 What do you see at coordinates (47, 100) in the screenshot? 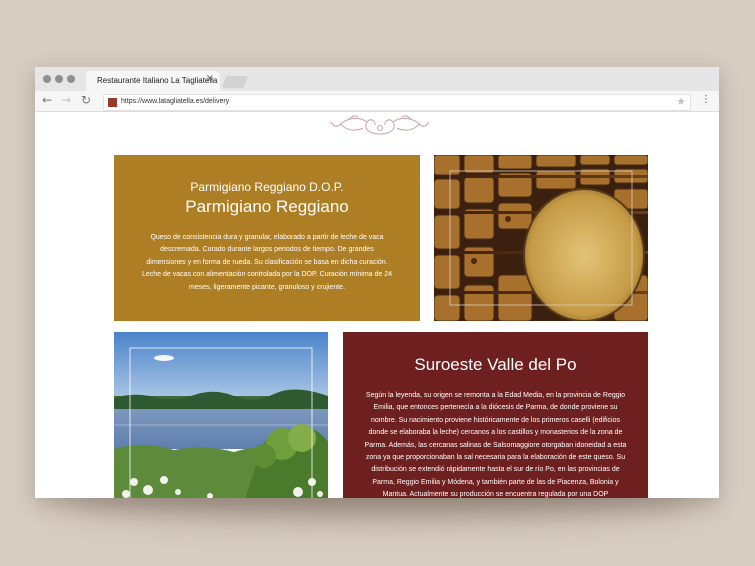
I see `back-icon: ←` at bounding box center [47, 100].